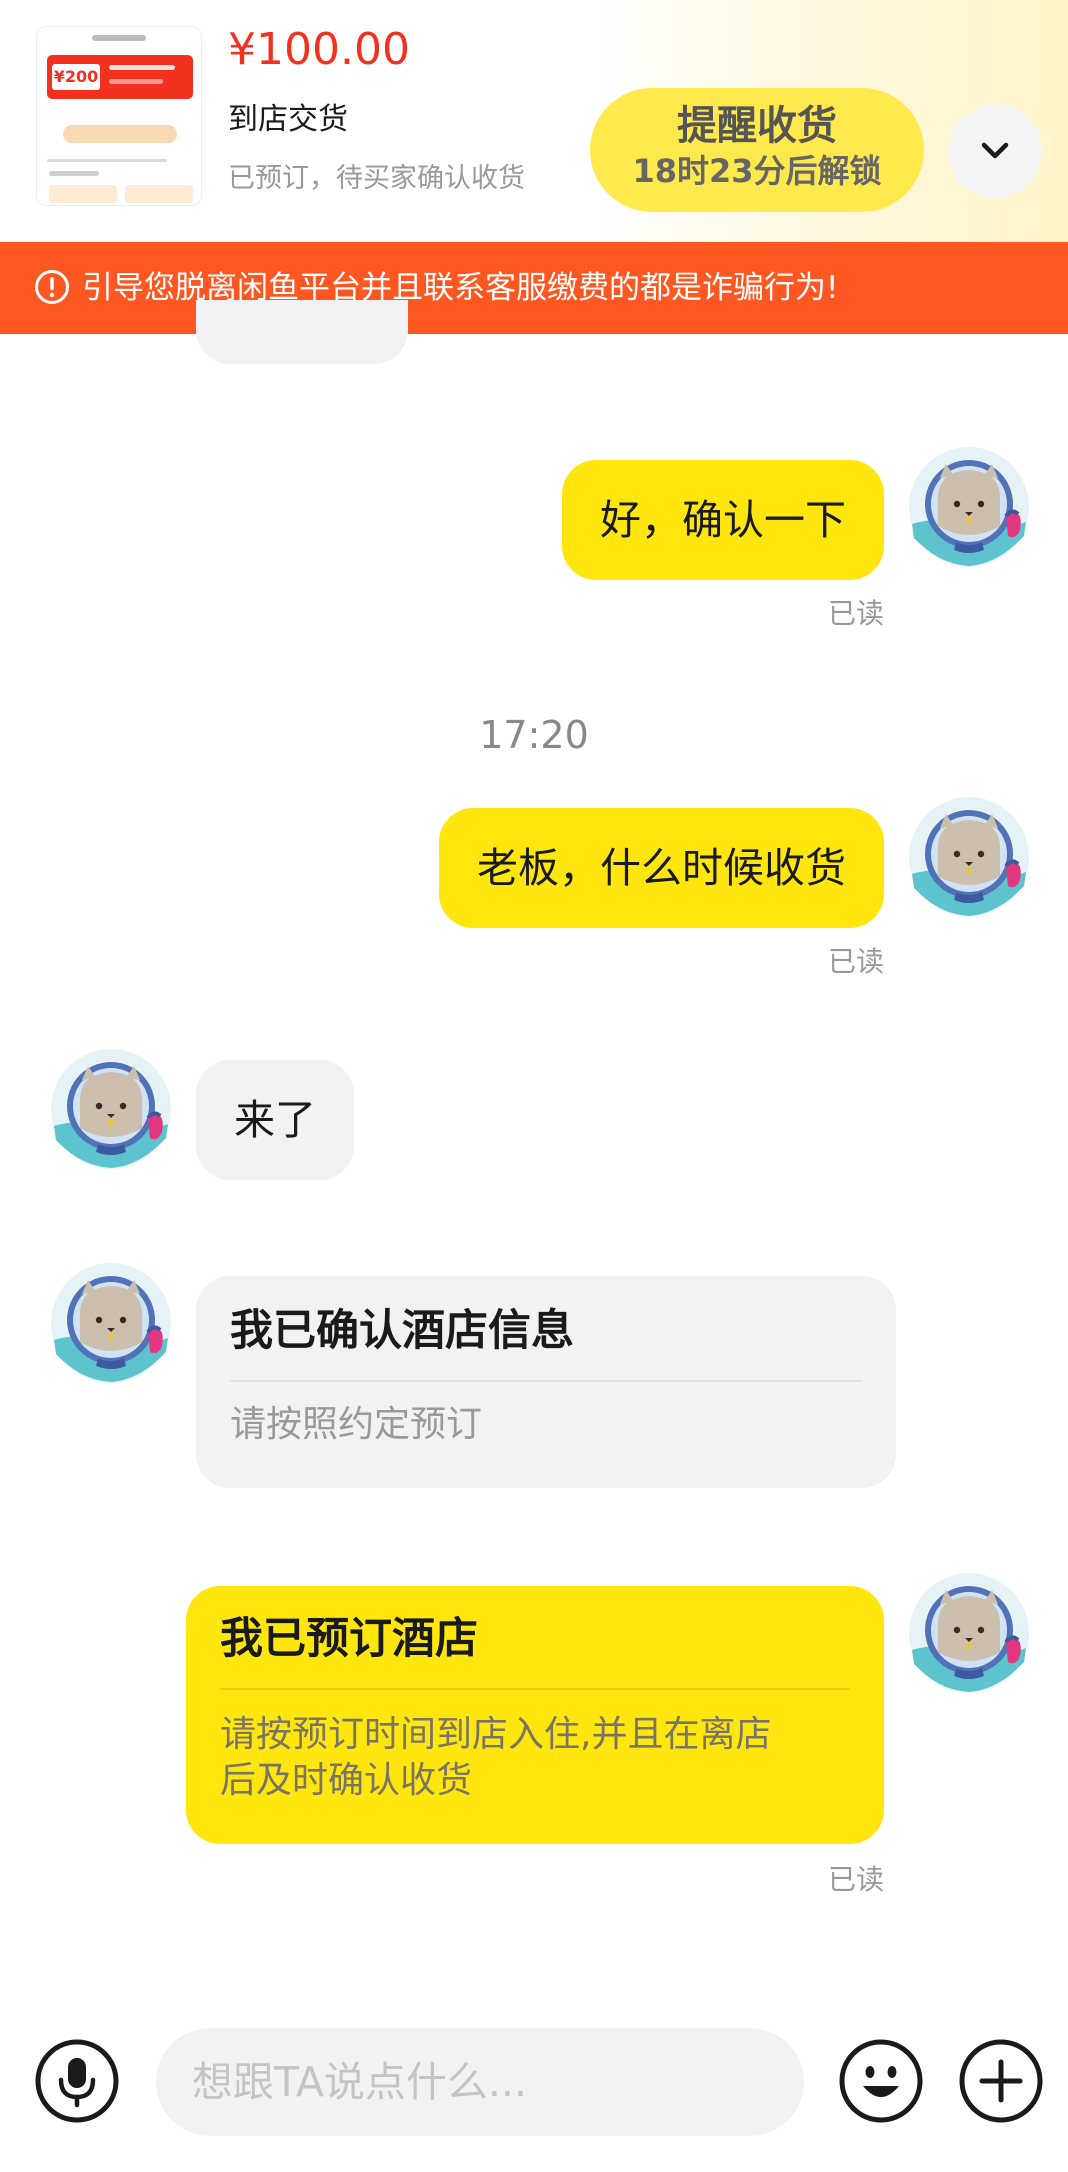 The image size is (1068, 2172). I want to click on message-text: 来了, so click(275, 1120).